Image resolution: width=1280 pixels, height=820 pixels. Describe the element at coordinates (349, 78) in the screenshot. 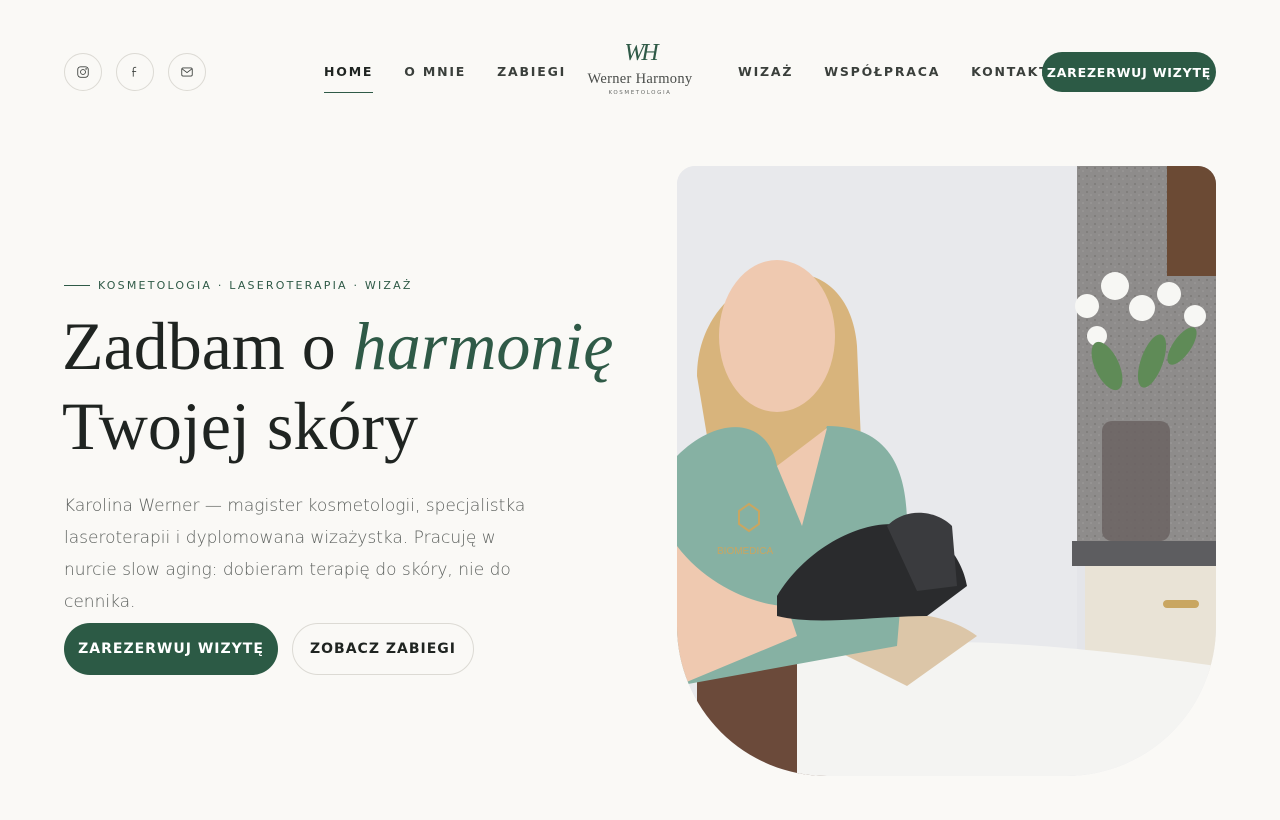

I see `nav-home: HOME` at that location.